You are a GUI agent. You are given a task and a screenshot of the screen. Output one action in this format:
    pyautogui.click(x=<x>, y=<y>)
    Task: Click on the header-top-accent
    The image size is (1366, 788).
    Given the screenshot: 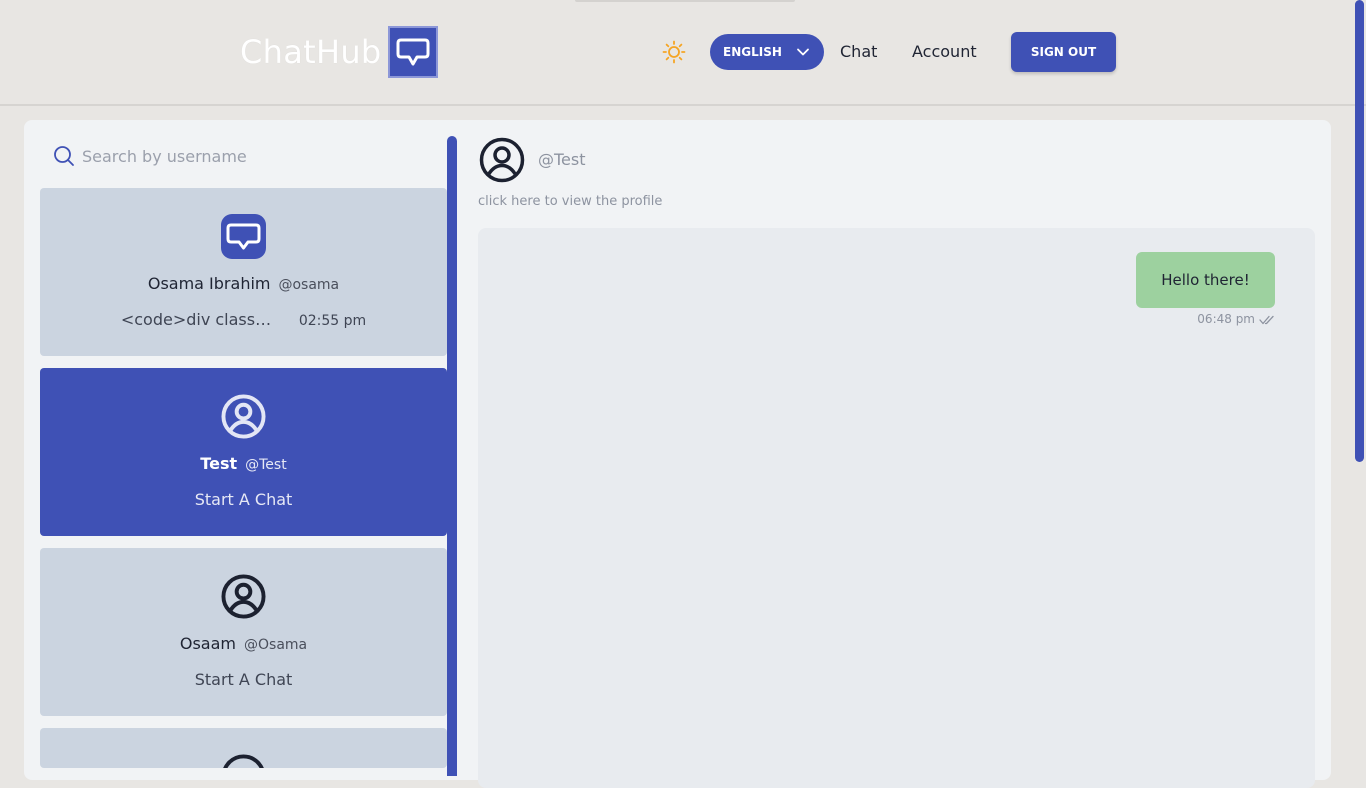 What is the action you would take?
    pyautogui.click(x=685, y=1)
    